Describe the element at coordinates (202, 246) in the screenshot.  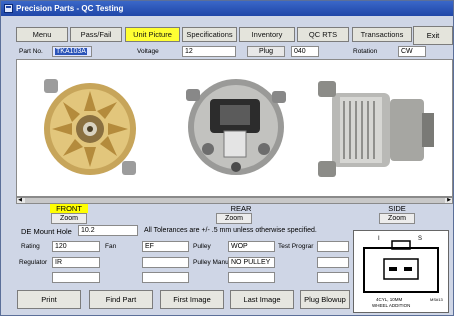
I see `pulley-label: Pulley` at that location.